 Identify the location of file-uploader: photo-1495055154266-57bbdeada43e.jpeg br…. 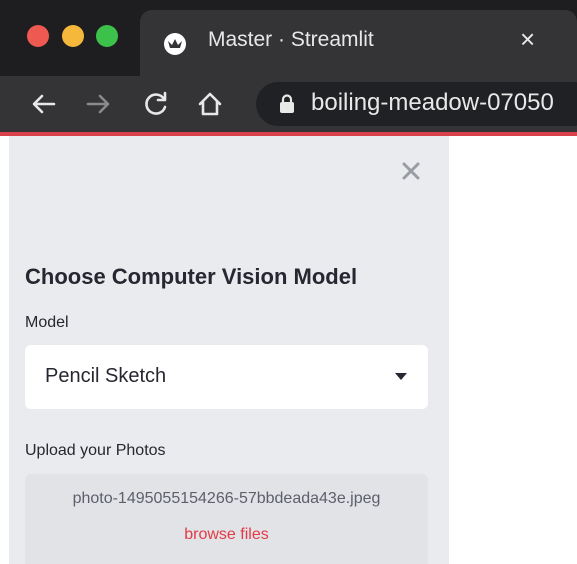
(226, 519).